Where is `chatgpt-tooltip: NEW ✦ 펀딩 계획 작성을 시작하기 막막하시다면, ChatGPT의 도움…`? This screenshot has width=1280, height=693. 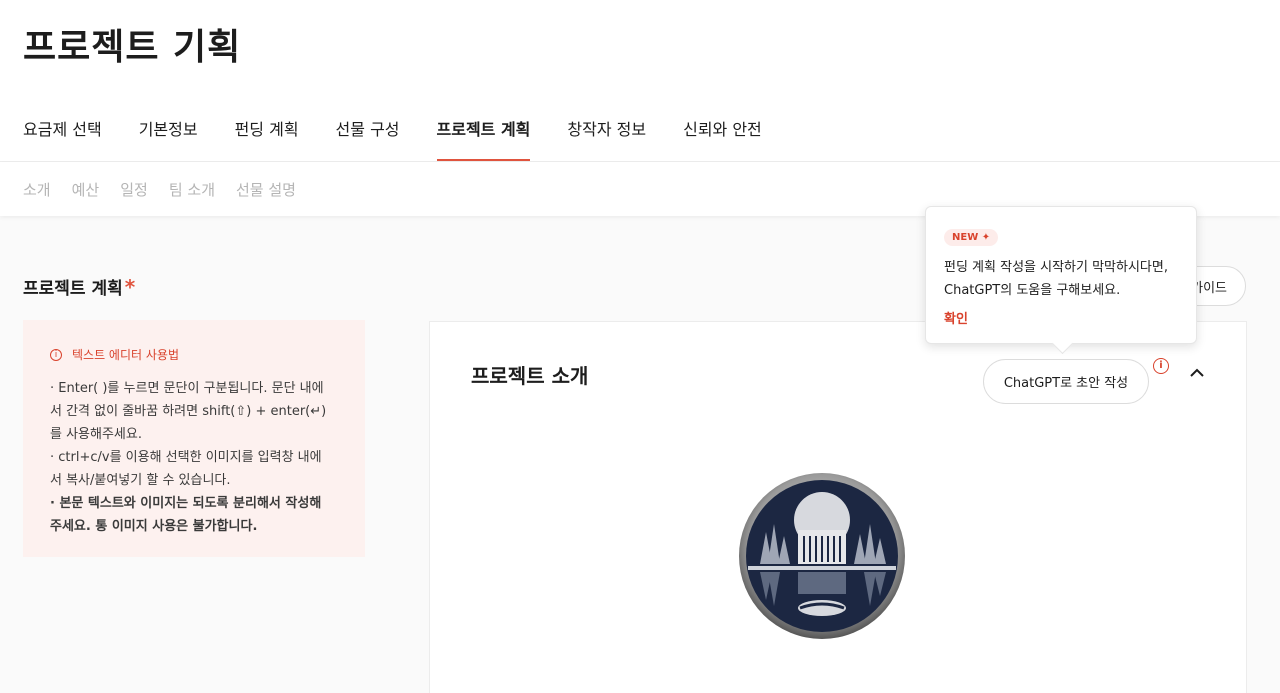 chatgpt-tooltip: NEW ✦ 펀딩 계획 작성을 시작하기 막막하시다면, ChatGPT의 도움… is located at coordinates (1061, 275).